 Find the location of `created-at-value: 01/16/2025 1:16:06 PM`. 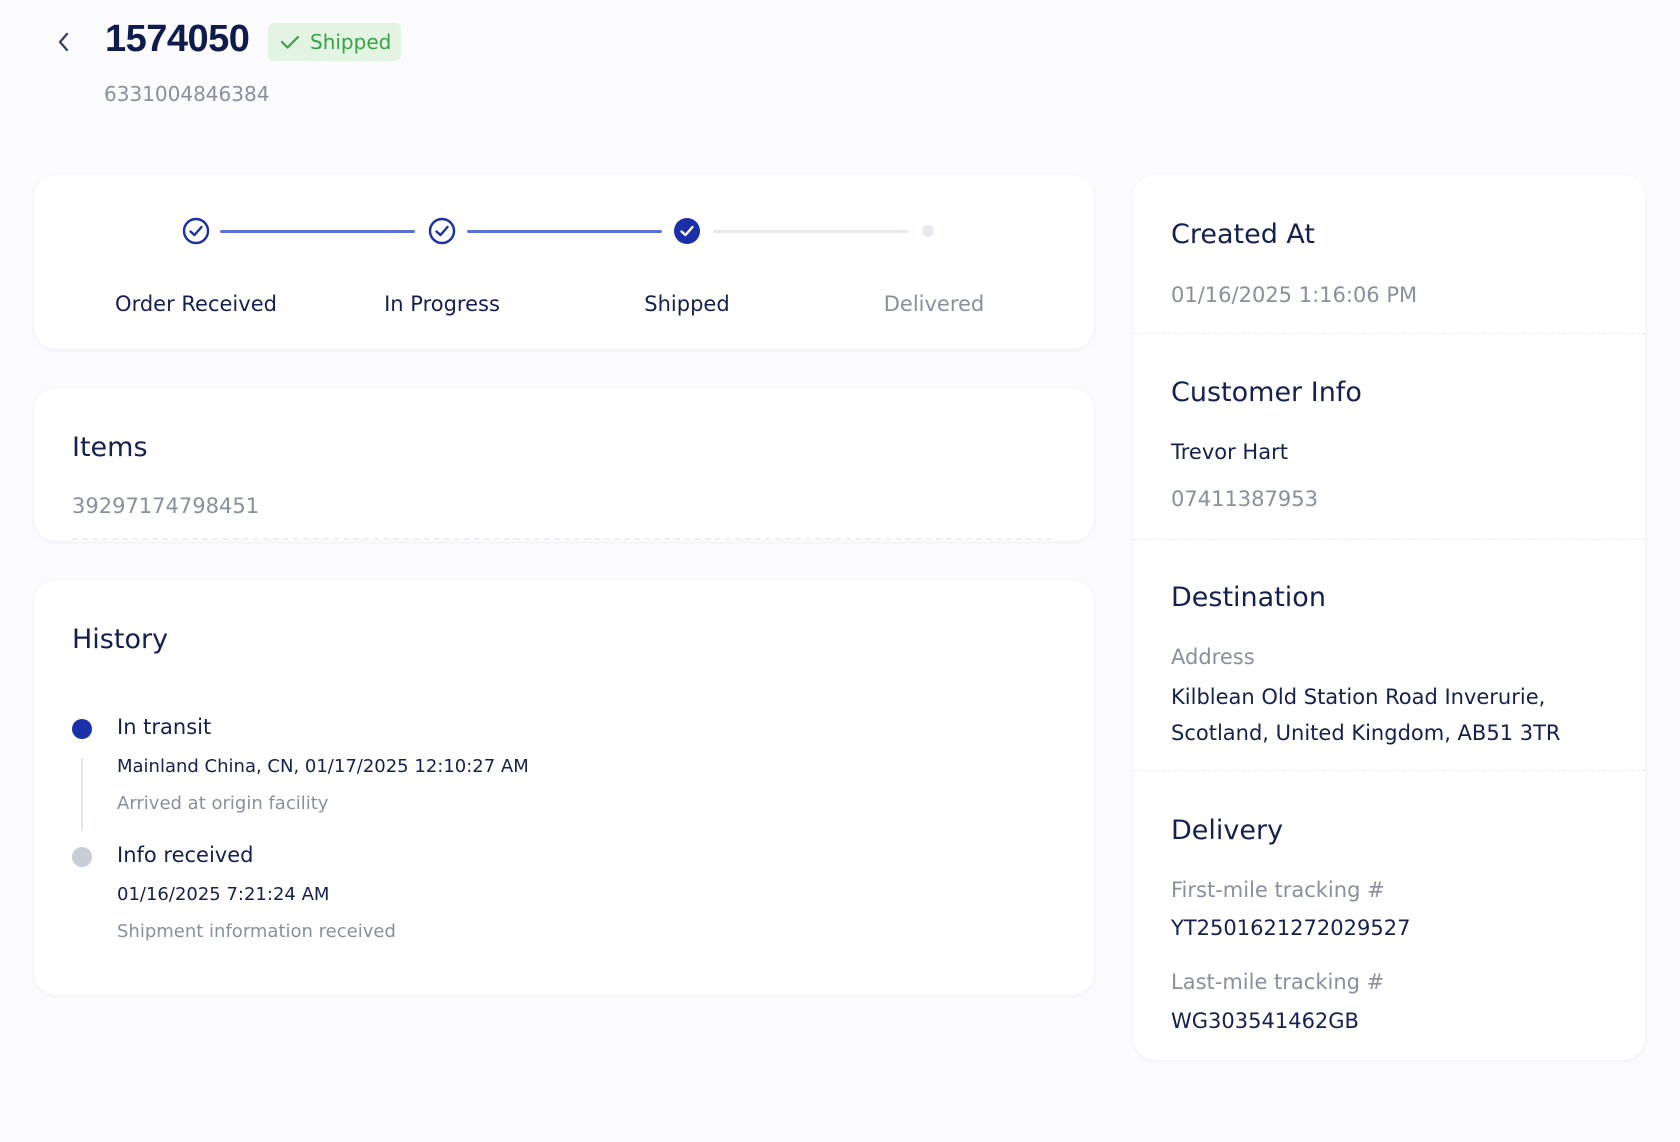

created-at-value: 01/16/2025 1:16:06 PM is located at coordinates (1294, 295).